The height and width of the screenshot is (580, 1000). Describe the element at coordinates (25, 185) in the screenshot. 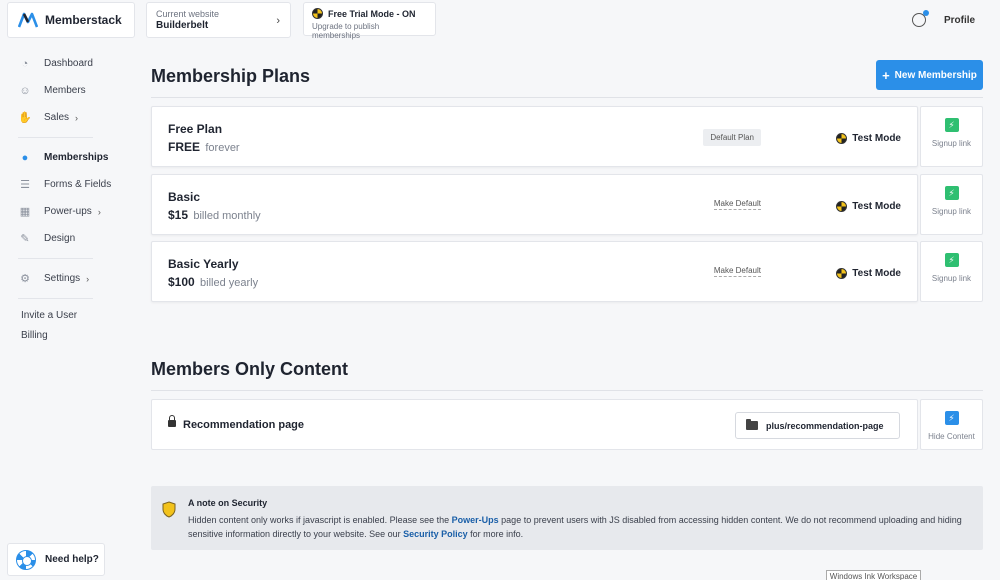

I see `list-icon: ☰` at that location.